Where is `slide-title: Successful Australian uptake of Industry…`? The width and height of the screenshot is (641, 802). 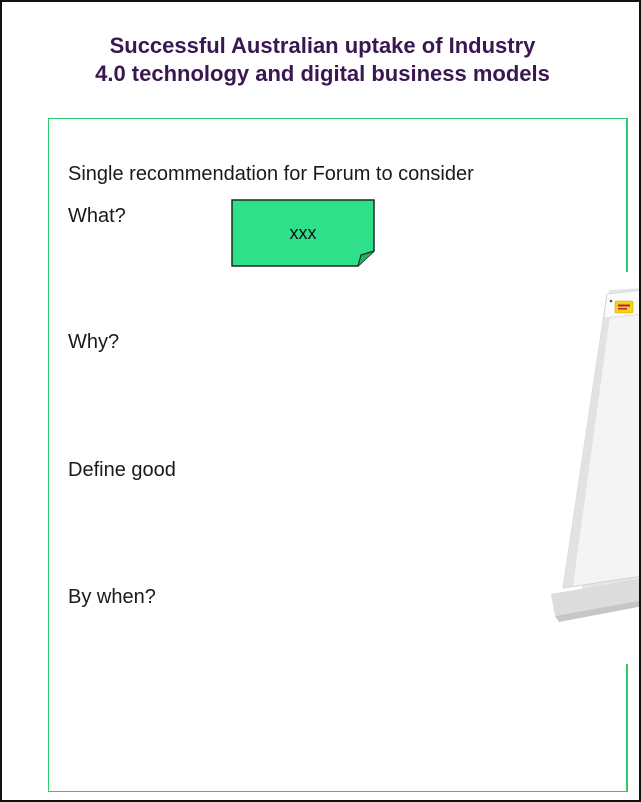
slide-title: Successful Australian uptake of Industry… is located at coordinates (320, 60).